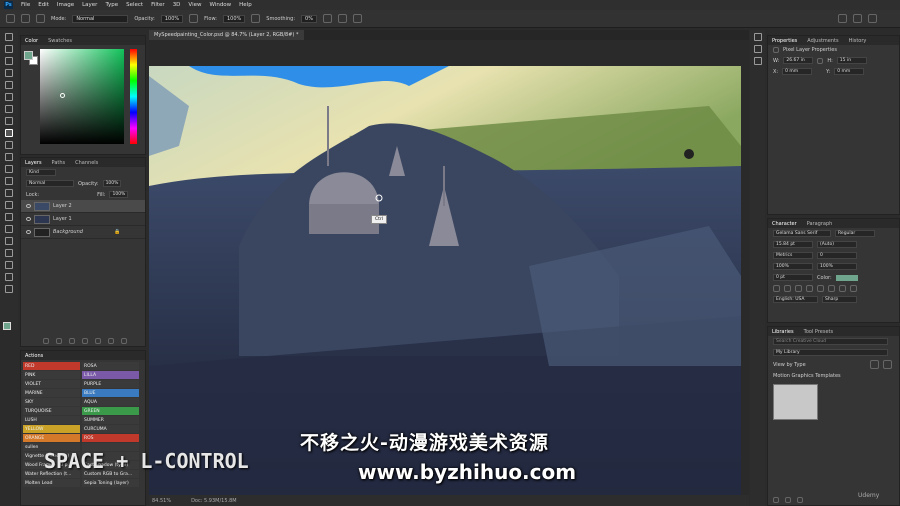 The width and height of the screenshot is (900, 506). I want to click on tab-channels: Channels, so click(86, 163).